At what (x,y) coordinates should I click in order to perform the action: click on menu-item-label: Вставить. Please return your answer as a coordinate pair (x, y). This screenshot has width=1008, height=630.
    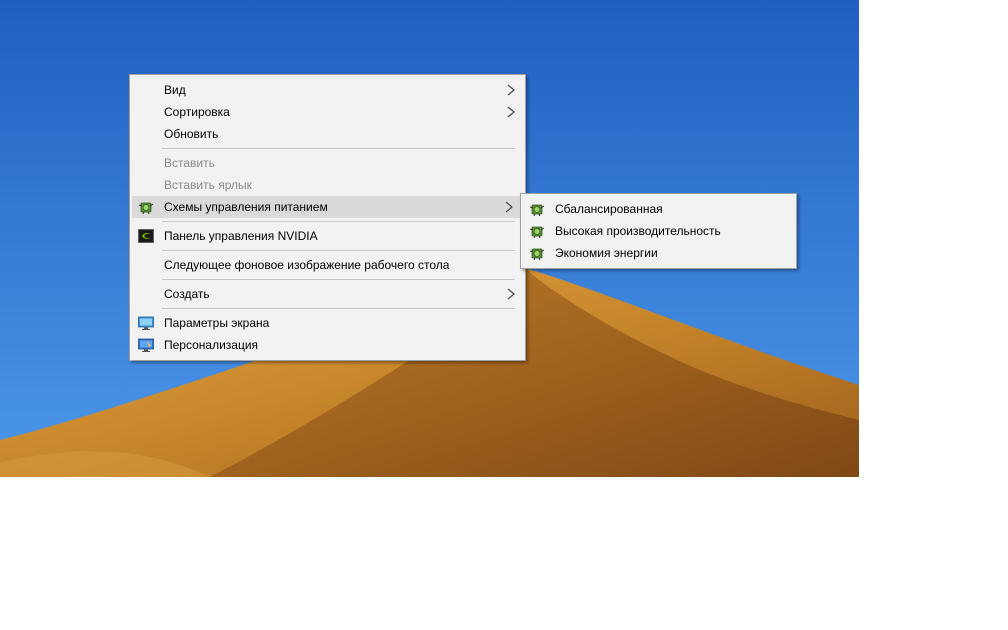
    Looking at the image, I should click on (189, 163).